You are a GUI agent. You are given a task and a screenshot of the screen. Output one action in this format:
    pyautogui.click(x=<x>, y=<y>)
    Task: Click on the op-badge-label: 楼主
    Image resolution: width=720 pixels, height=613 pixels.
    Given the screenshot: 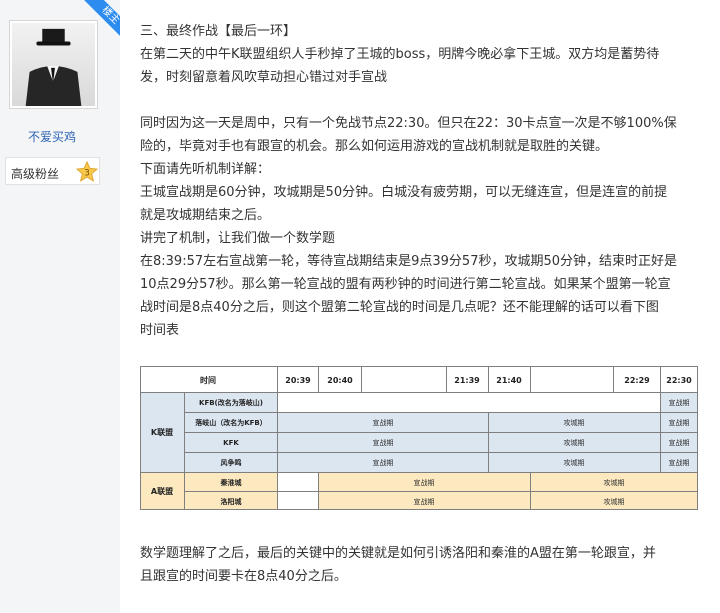 What is the action you would take?
    pyautogui.click(x=101, y=19)
    